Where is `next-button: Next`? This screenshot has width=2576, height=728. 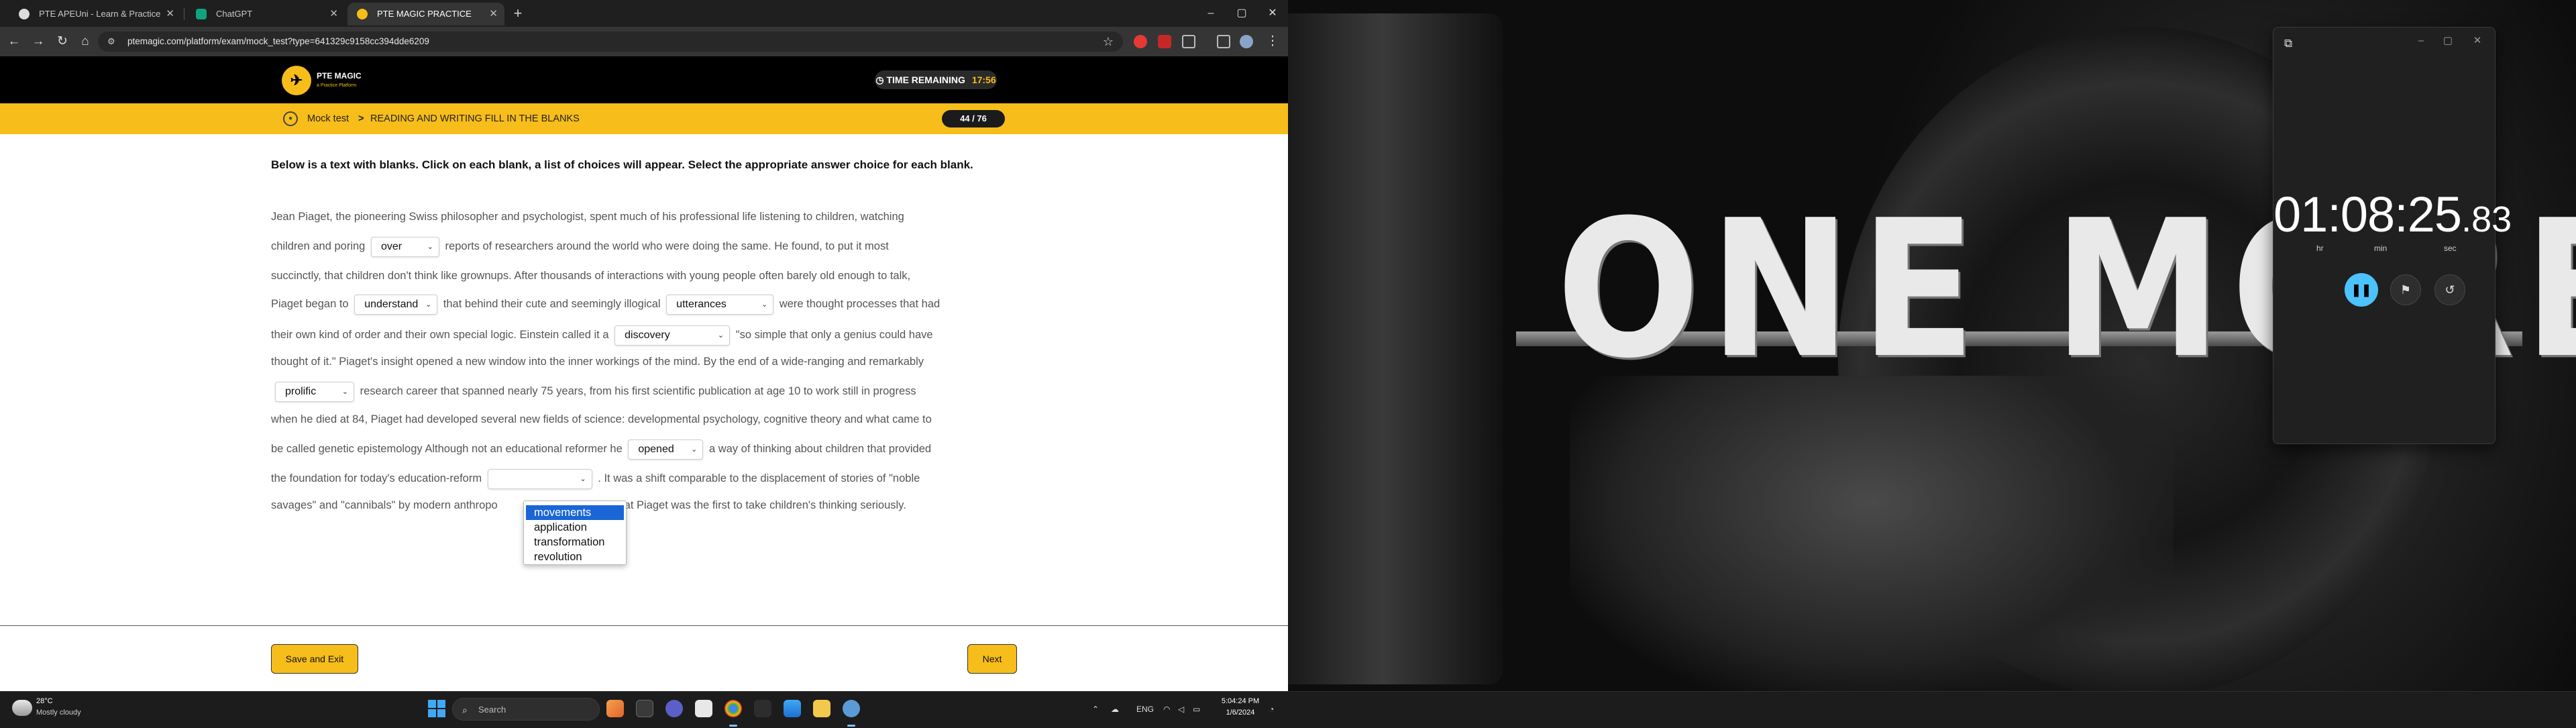
next-button: Next is located at coordinates (992, 659).